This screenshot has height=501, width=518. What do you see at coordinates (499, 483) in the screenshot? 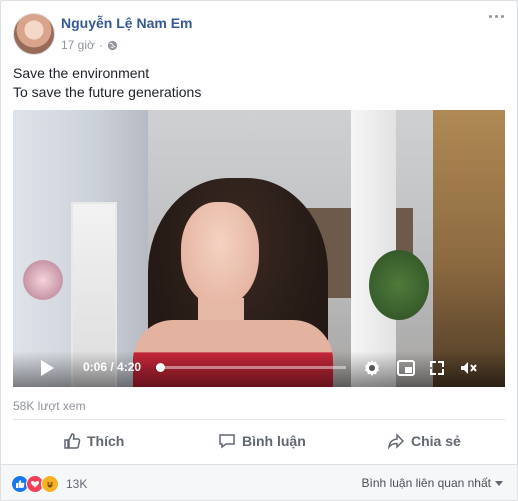
I see `chevron-down-icon` at bounding box center [499, 483].